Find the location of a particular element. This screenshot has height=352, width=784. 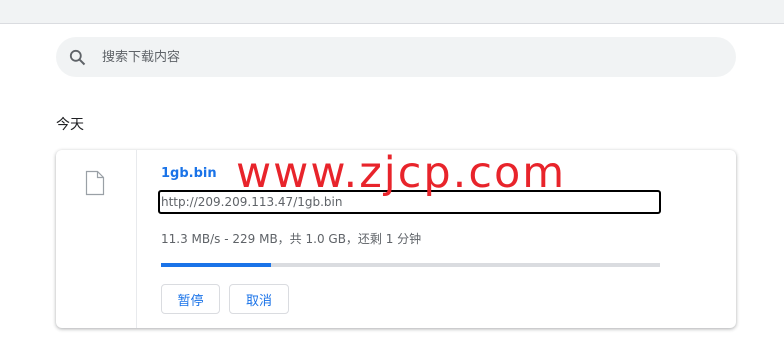

search-icon is located at coordinates (77, 57).